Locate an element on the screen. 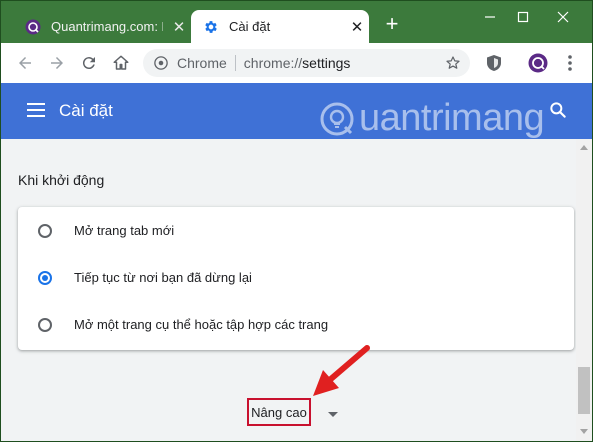 This screenshot has width=593, height=442. red-arrow-annotation-icon is located at coordinates (341, 370).